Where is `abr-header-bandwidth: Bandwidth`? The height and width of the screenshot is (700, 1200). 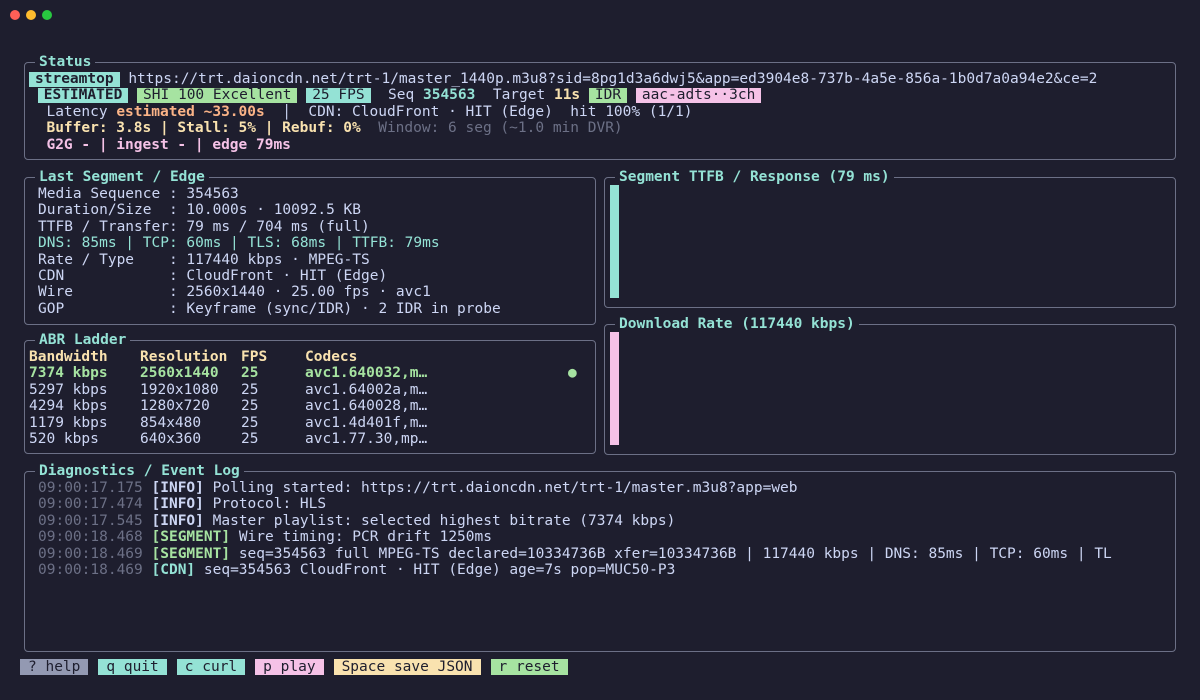
abr-header-bandwidth: Bandwidth is located at coordinates (68, 357).